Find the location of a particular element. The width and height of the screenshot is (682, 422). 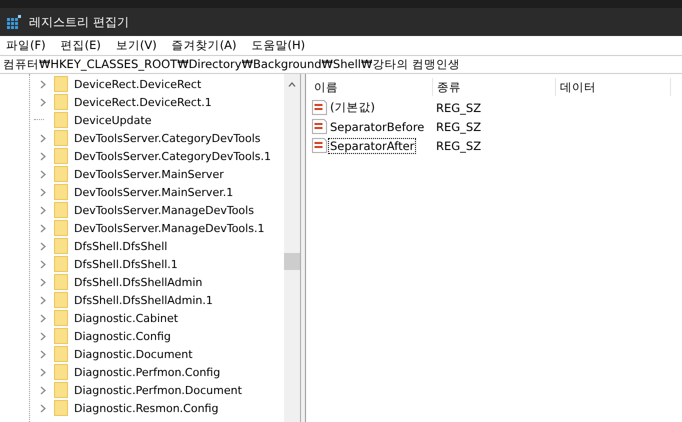

tree-item: Diagnostic.Cabinet is located at coordinates (126, 318).